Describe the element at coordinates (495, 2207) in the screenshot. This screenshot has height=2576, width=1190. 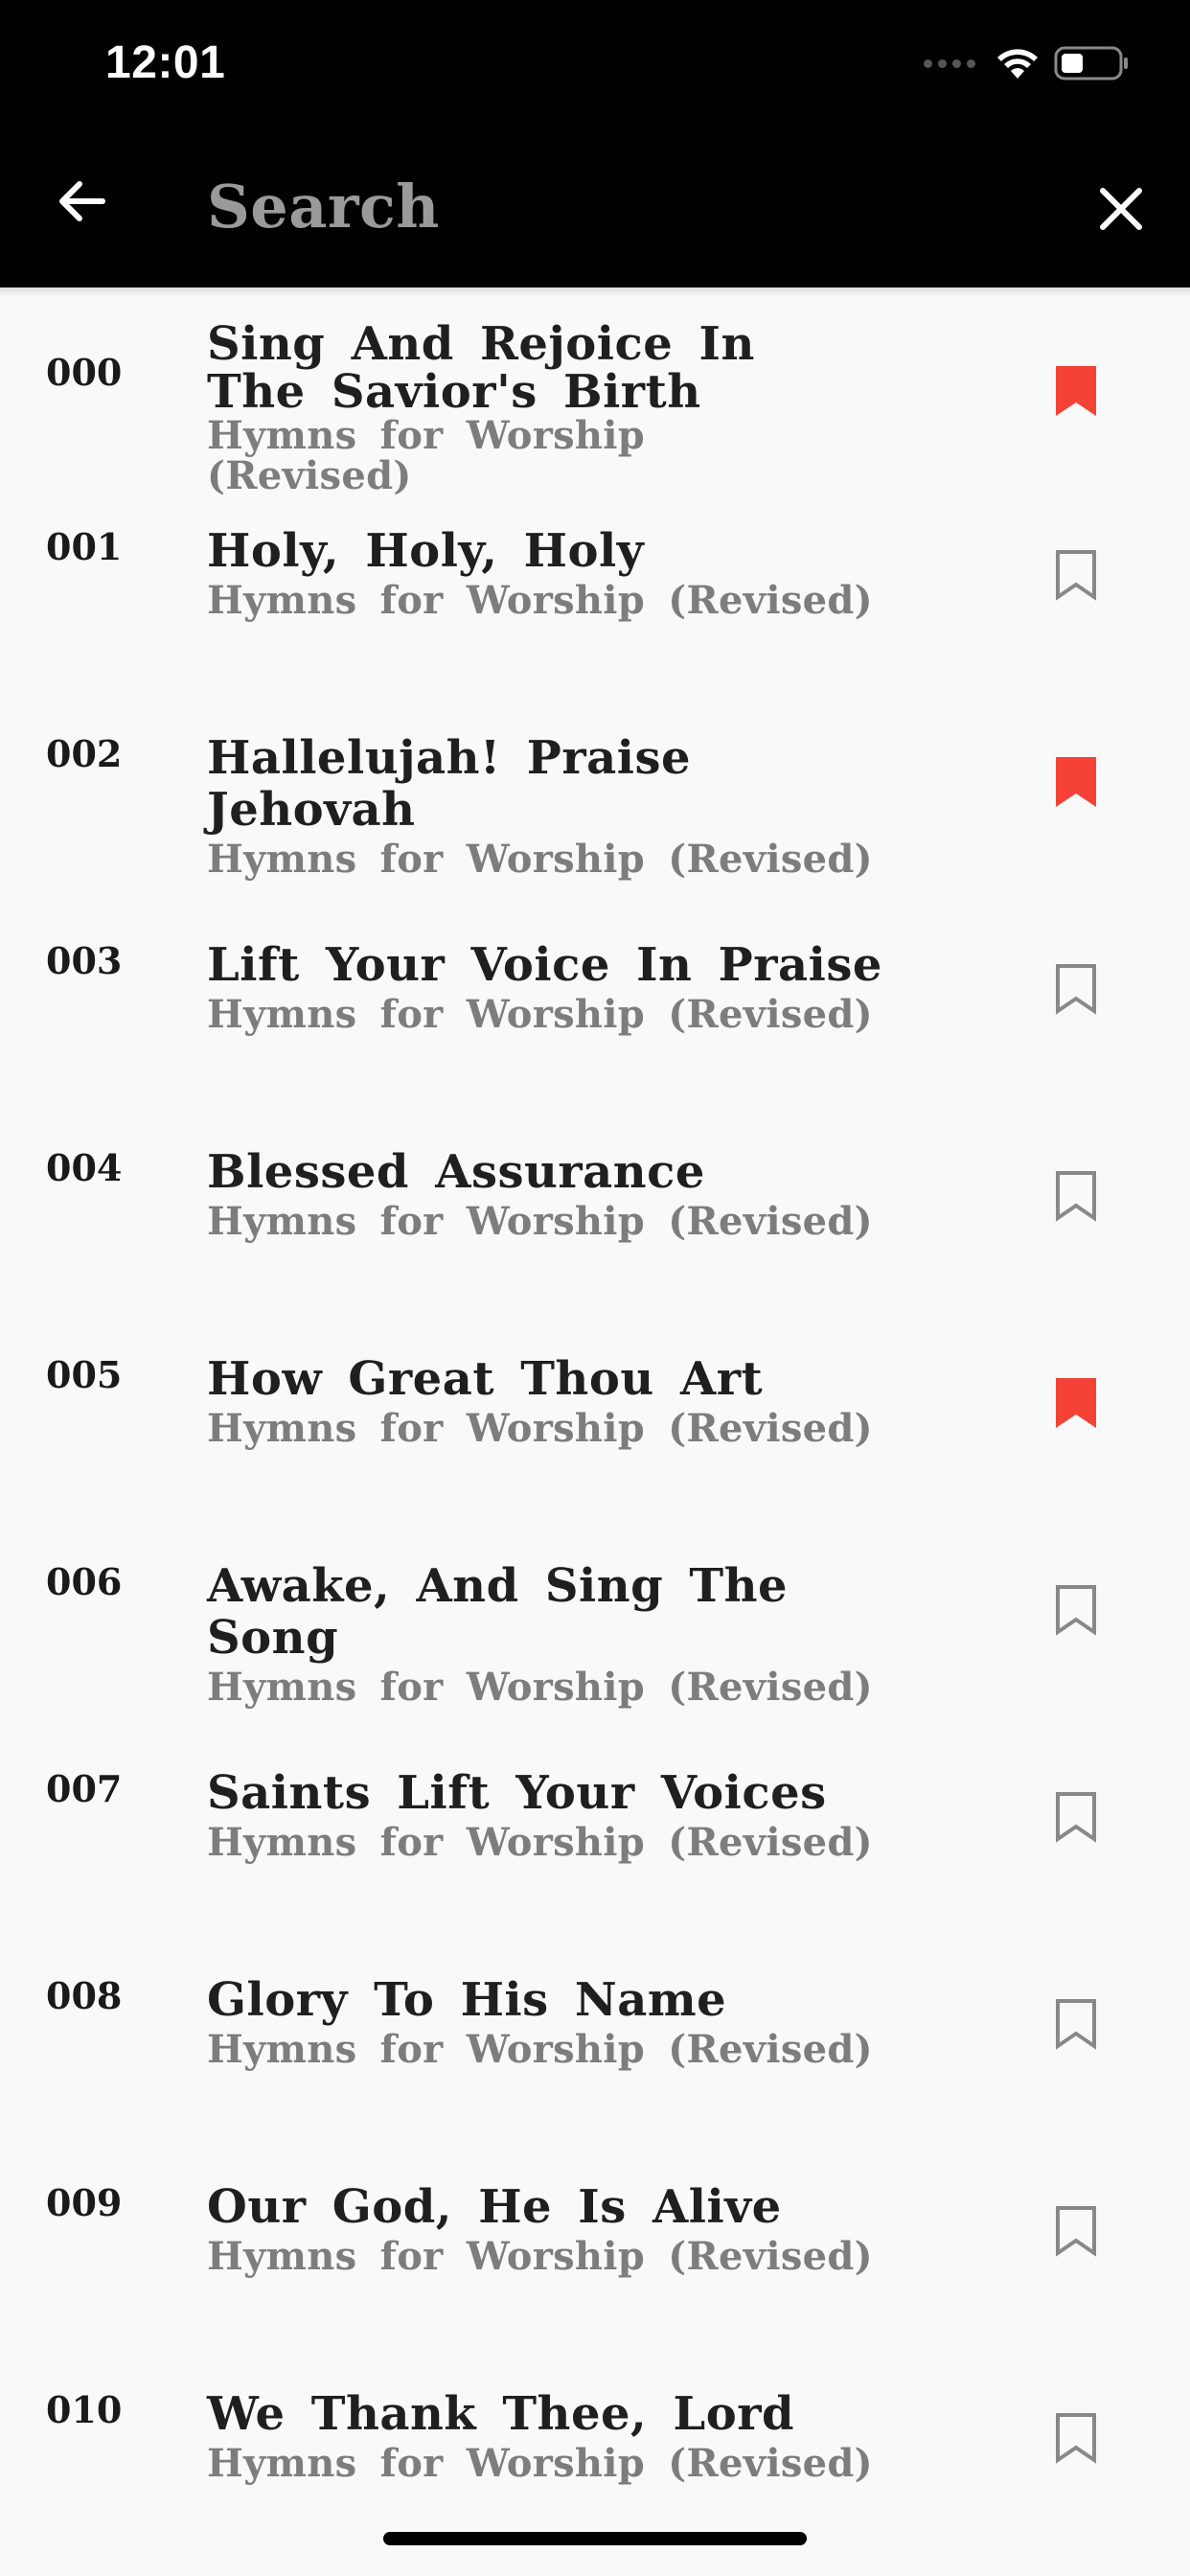
I see `hymn-title: Our God, He Is Alive` at that location.